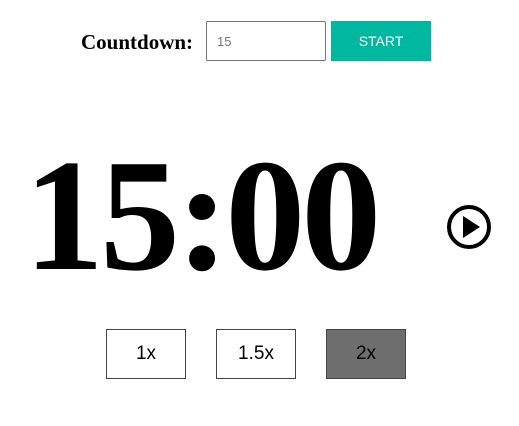  Describe the element at coordinates (137, 42) in the screenshot. I see `countdown-label: Countdown:` at that location.